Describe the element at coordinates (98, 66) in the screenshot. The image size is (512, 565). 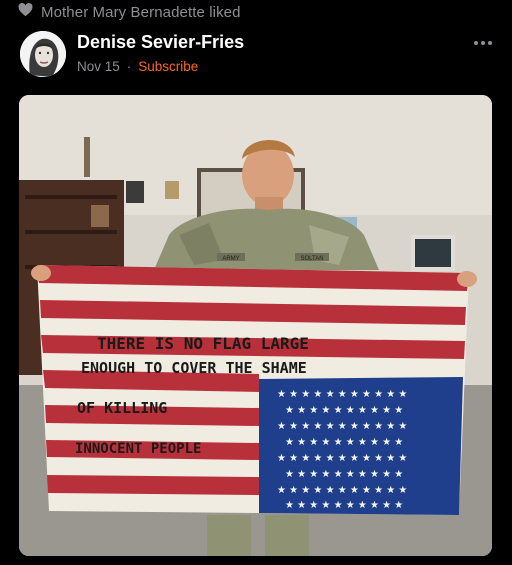
I see `post-date: Nov 15` at that location.